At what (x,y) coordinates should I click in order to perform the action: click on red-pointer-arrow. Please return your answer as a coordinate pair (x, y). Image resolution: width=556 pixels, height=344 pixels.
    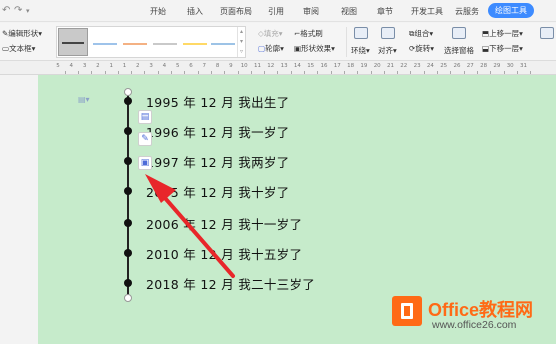
    Looking at the image, I should click on (190, 226).